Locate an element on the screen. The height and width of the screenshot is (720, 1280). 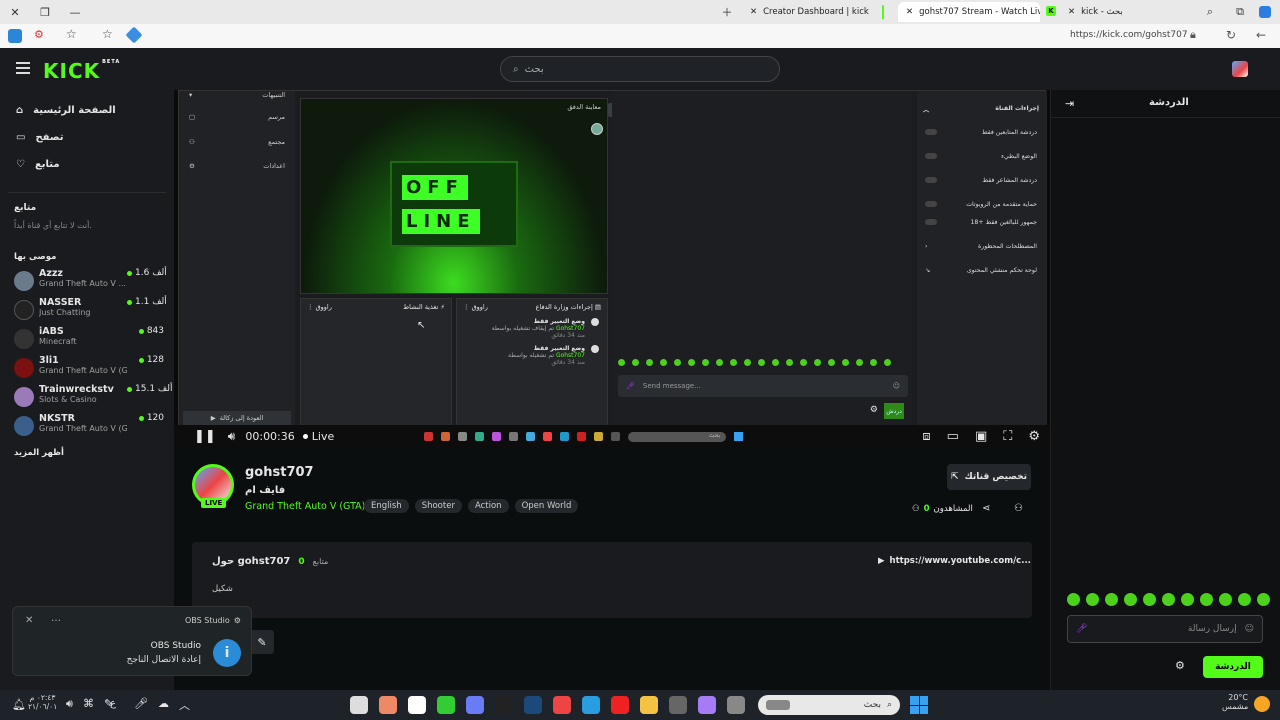
refresh-icon: ↻ is located at coordinates (1231, 35).